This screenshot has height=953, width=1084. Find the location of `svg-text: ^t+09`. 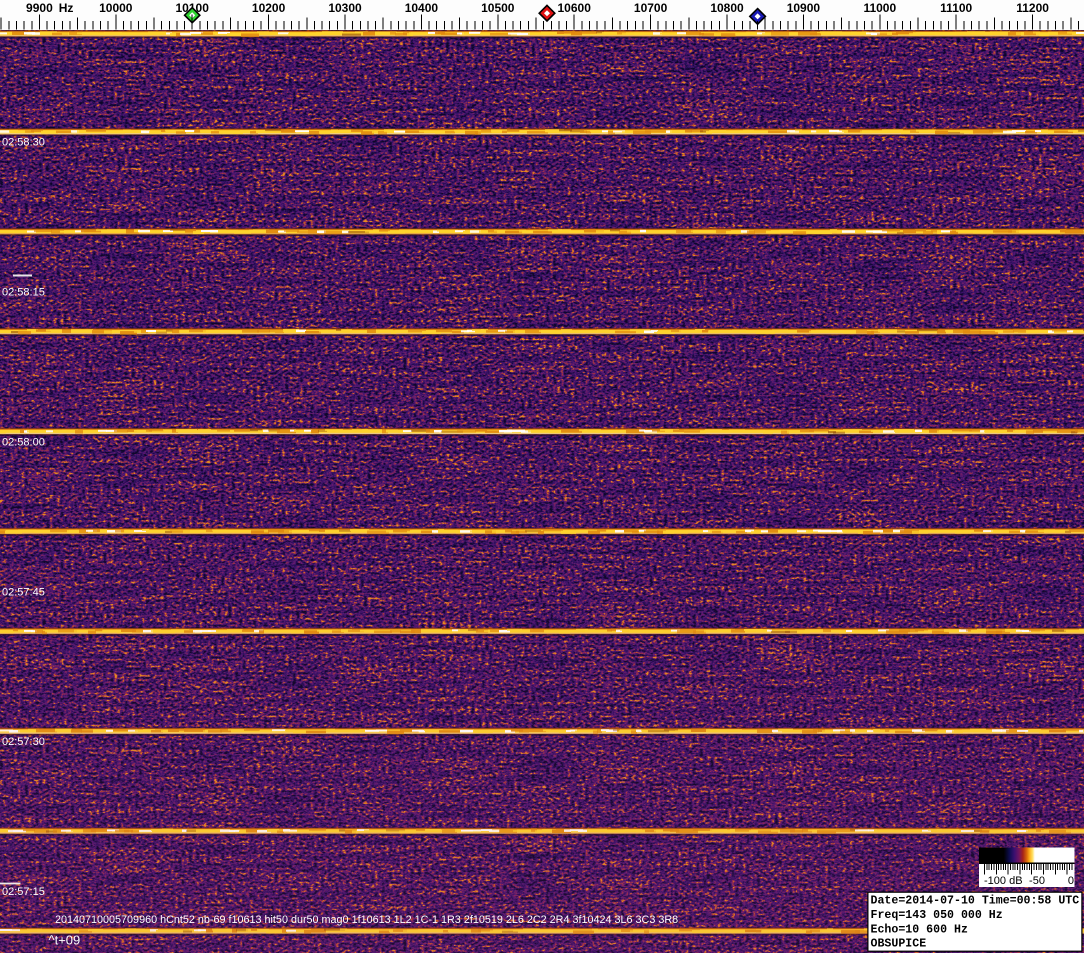

svg-text: ^t+09 is located at coordinates (65, 940).